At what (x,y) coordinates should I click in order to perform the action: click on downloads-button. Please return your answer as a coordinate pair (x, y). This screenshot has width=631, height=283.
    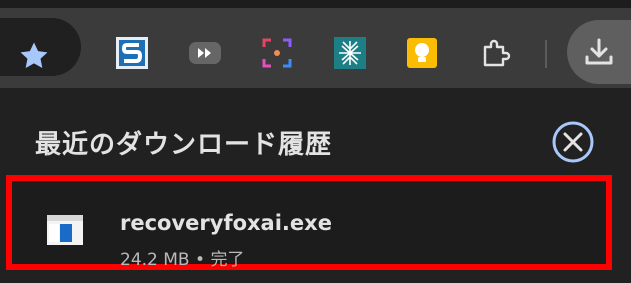
    Looking at the image, I should click on (599, 52).